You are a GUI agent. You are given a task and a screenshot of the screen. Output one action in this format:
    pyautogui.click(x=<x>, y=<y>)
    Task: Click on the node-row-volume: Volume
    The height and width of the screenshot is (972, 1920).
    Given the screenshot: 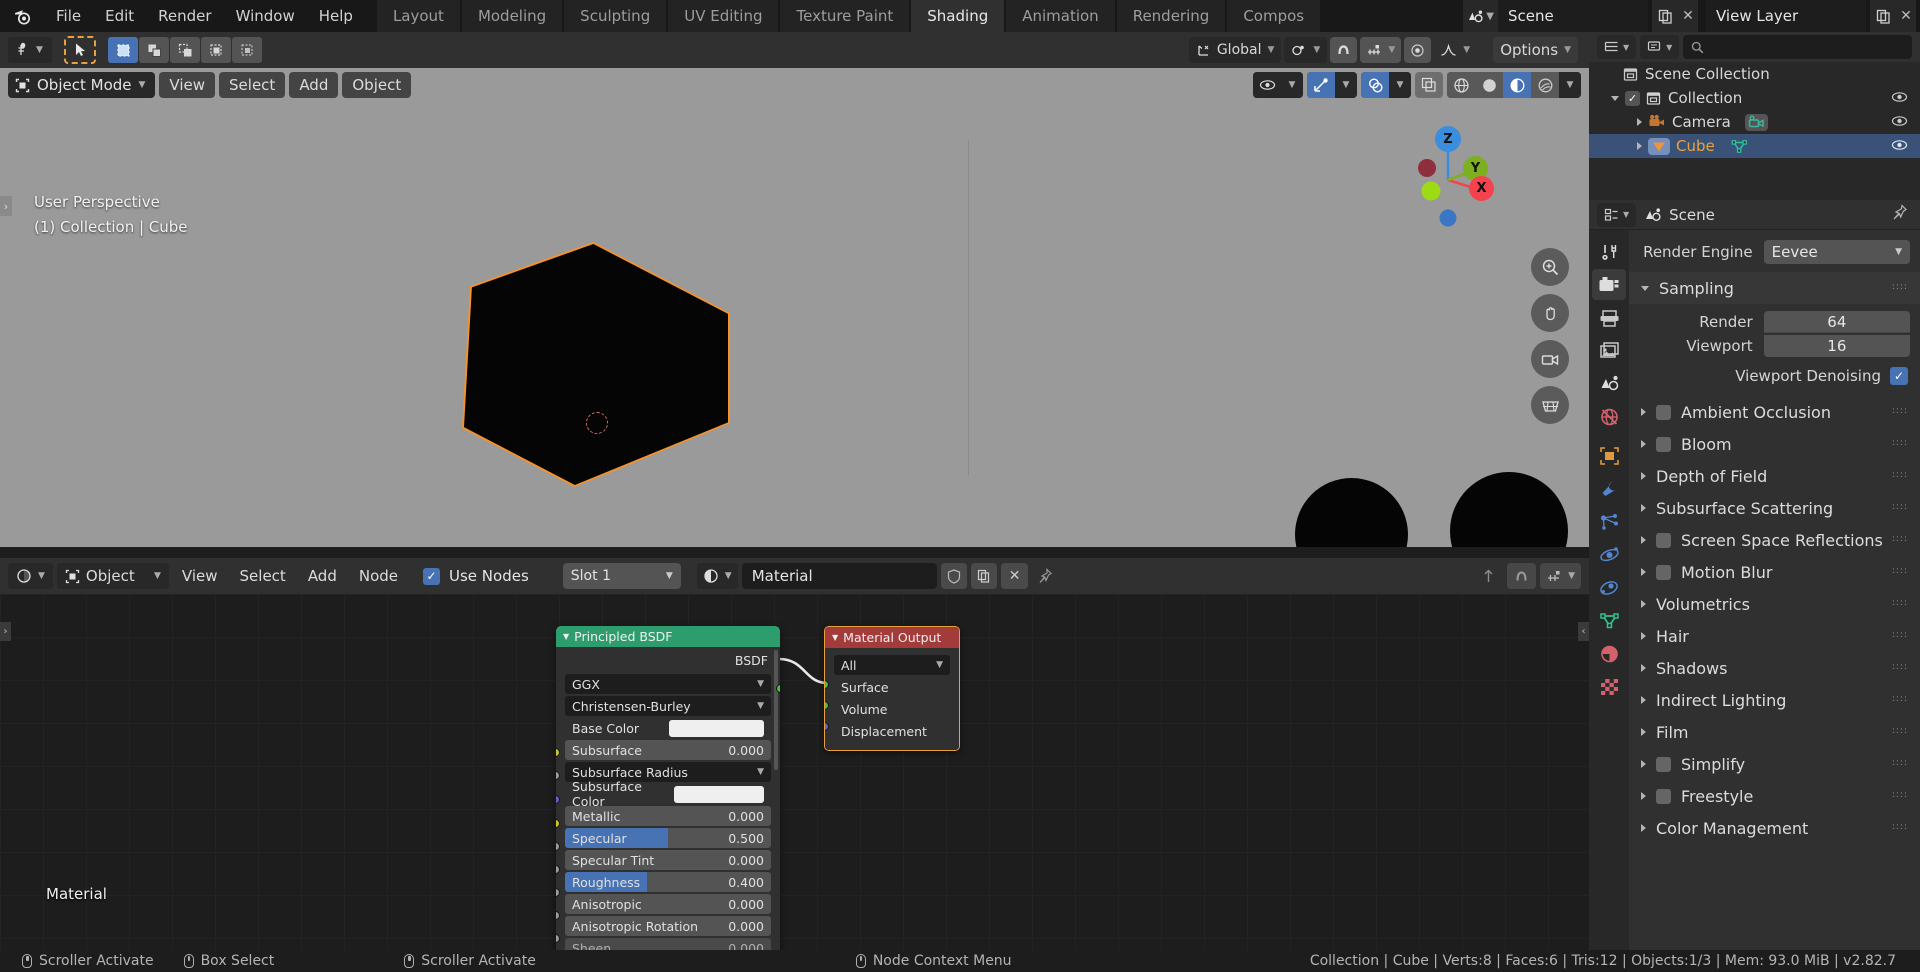 What is the action you would take?
    pyautogui.click(x=892, y=709)
    